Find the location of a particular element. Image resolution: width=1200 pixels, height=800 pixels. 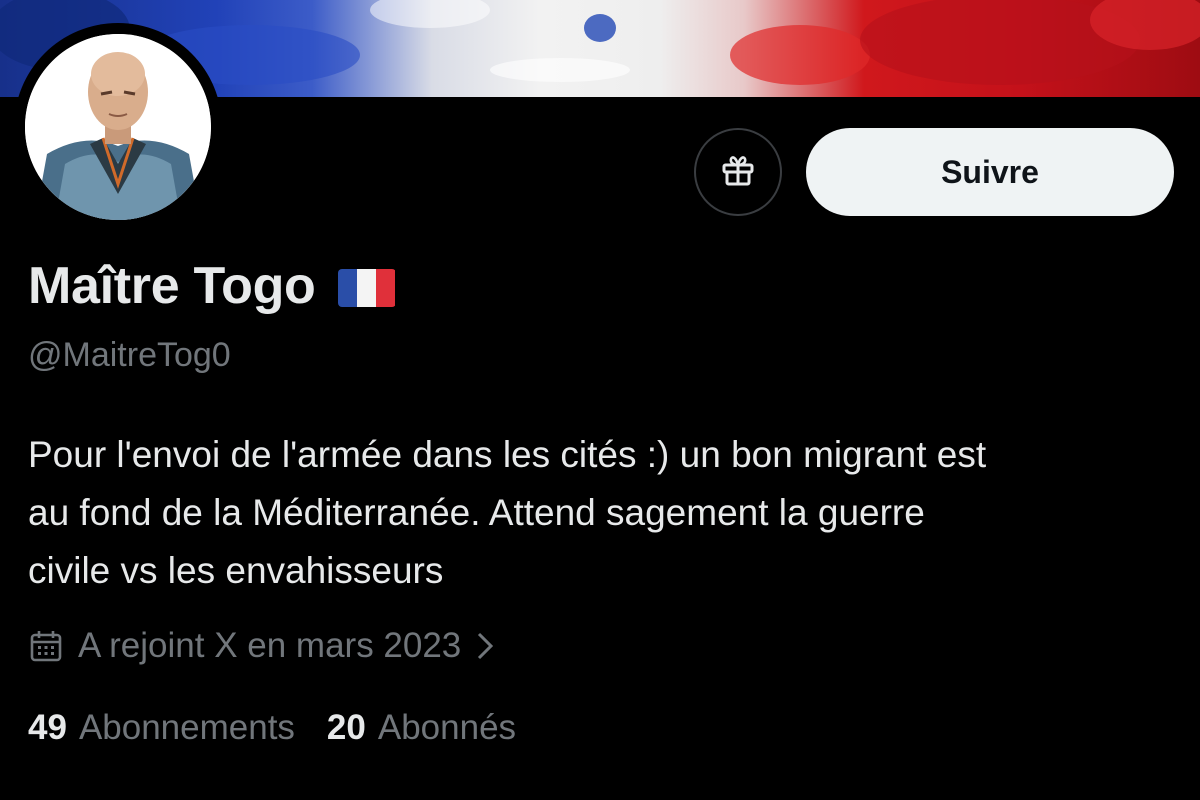

gift-button is located at coordinates (738, 172).